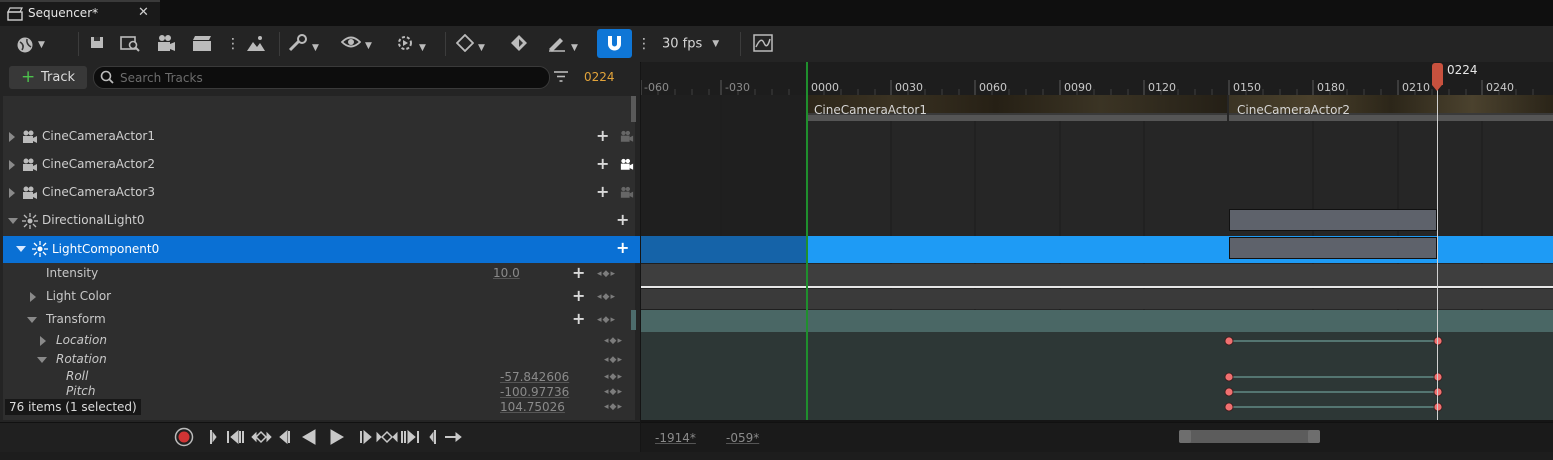  I want to click on playhead-frame-label: 0224, so click(1462, 70).